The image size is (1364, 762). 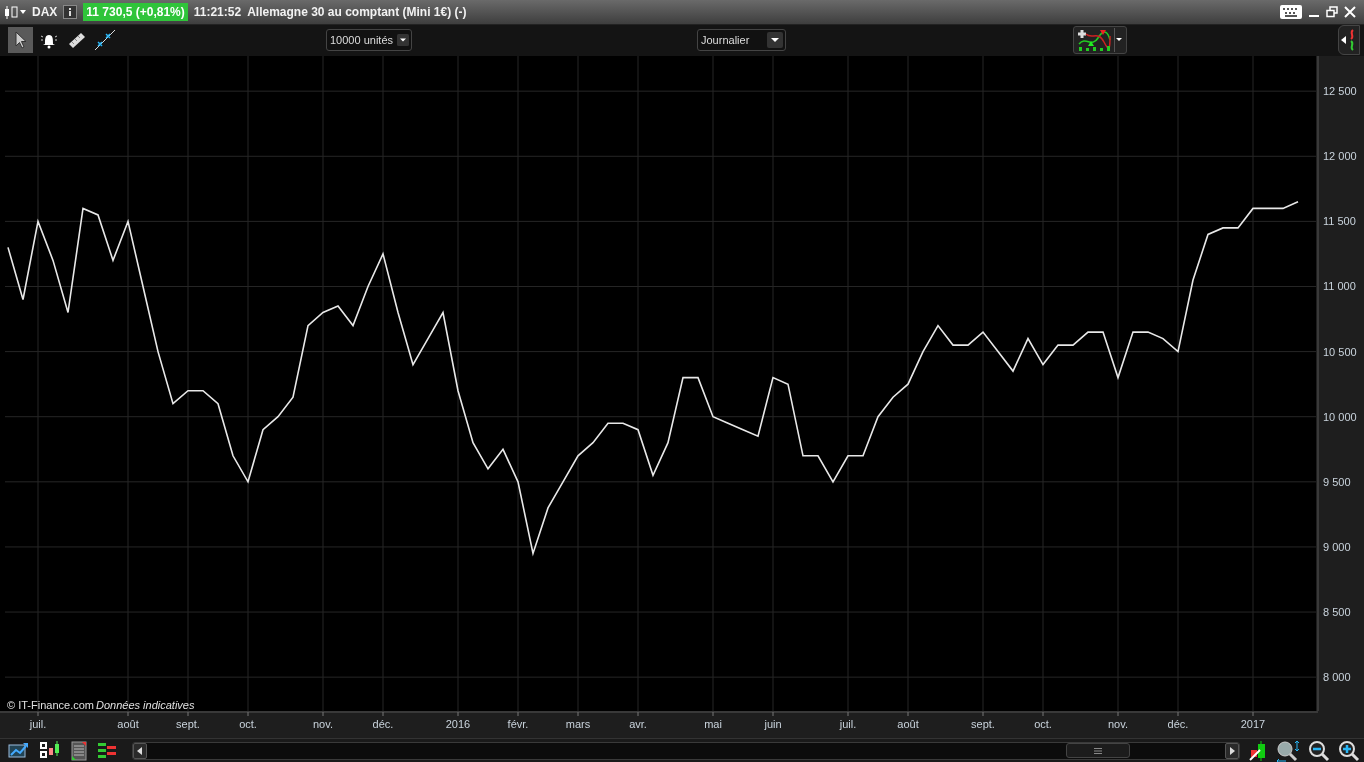 I want to click on axis-label: 12 500, so click(x=1340, y=91).